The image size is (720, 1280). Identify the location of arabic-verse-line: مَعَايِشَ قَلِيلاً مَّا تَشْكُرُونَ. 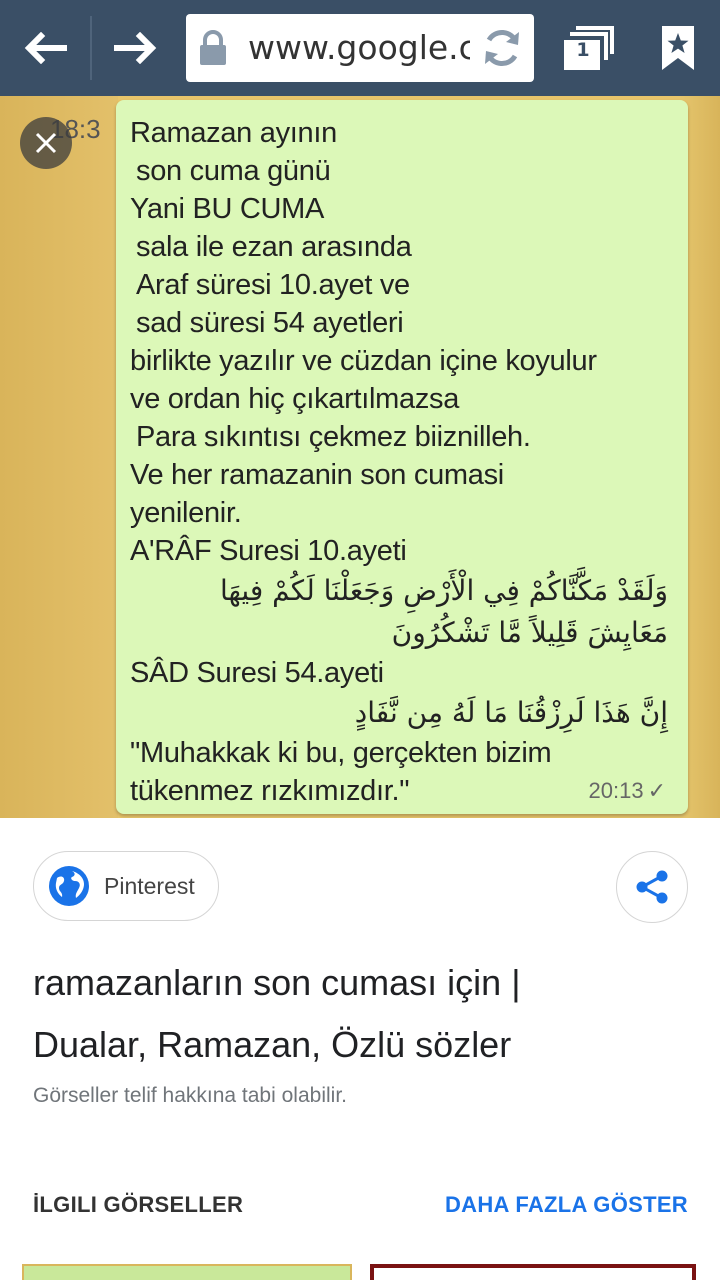
(529, 632).